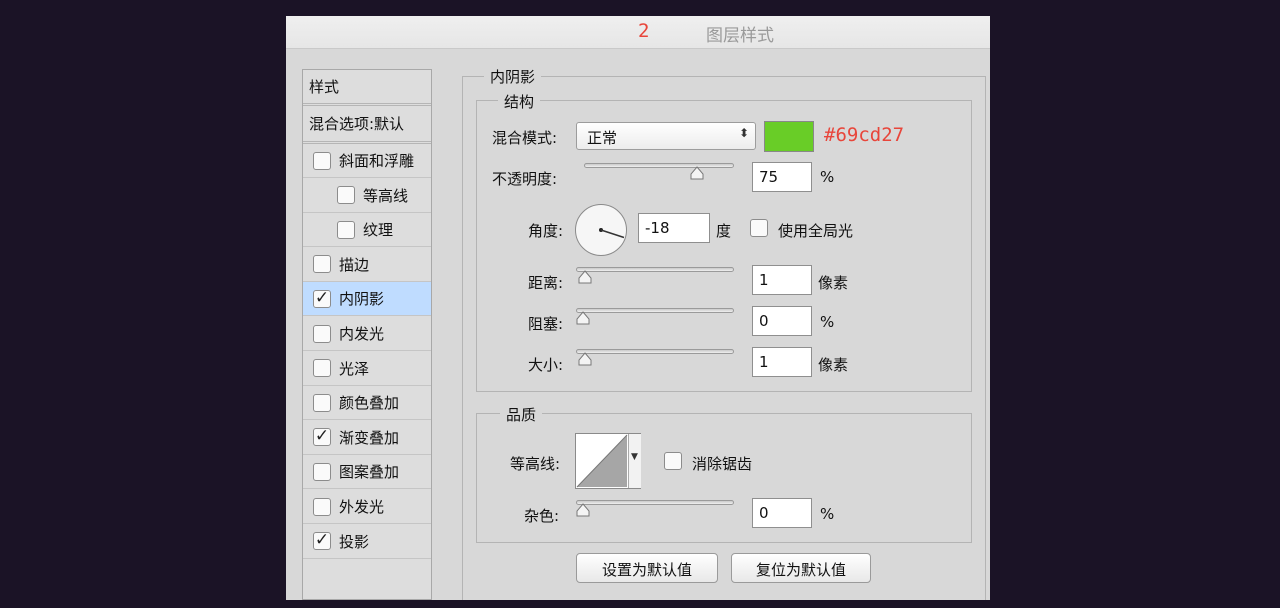 The image size is (1280, 608). I want to click on style-item: 内发光, so click(367, 334).